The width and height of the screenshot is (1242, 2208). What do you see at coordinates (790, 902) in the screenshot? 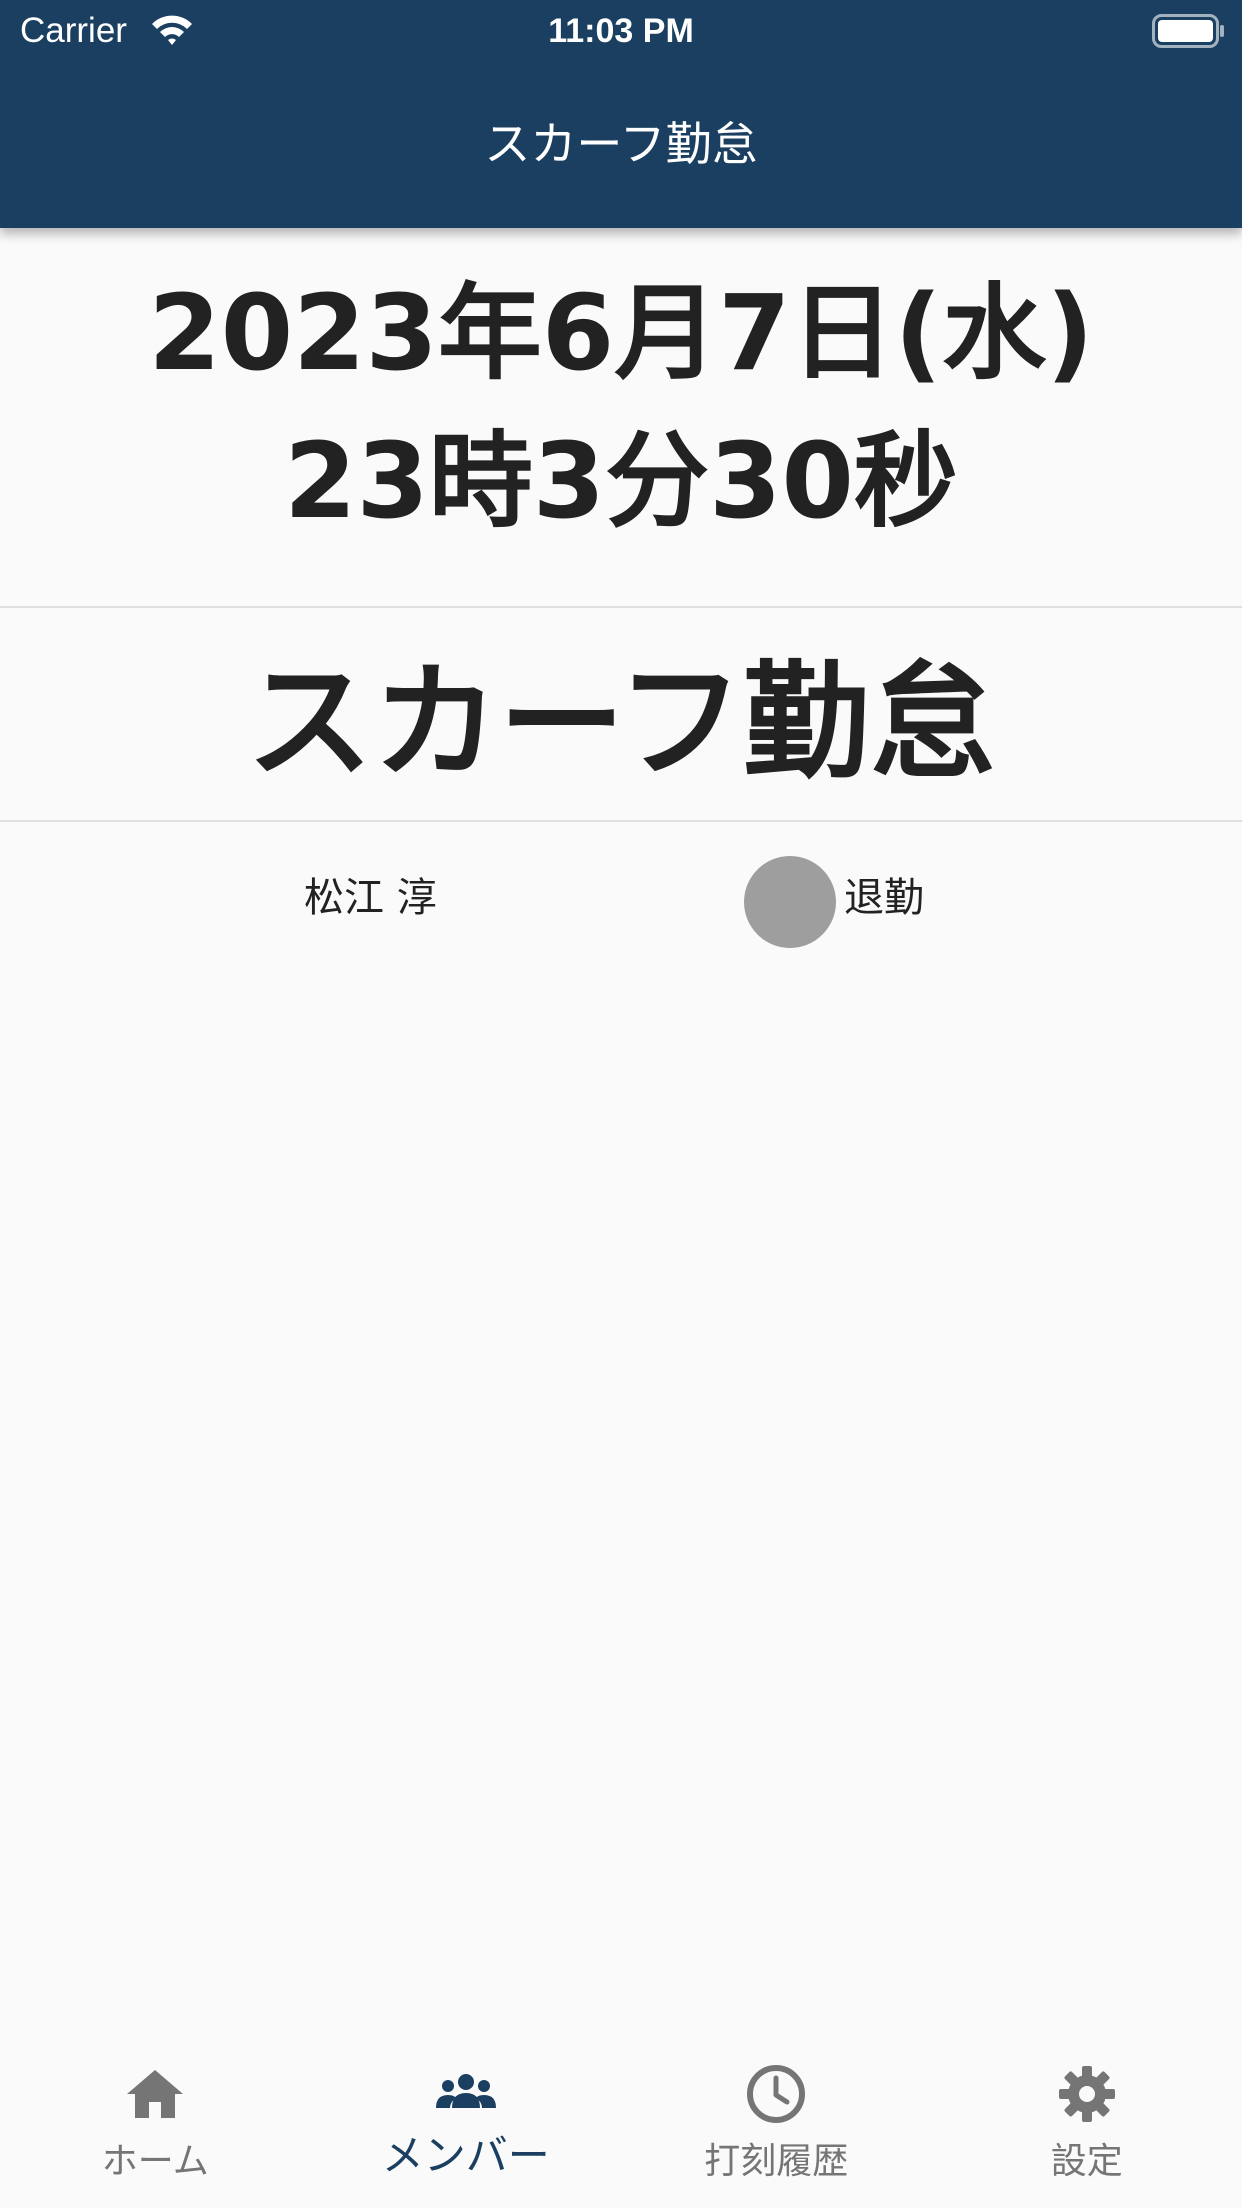
I see `status-indicator` at bounding box center [790, 902].